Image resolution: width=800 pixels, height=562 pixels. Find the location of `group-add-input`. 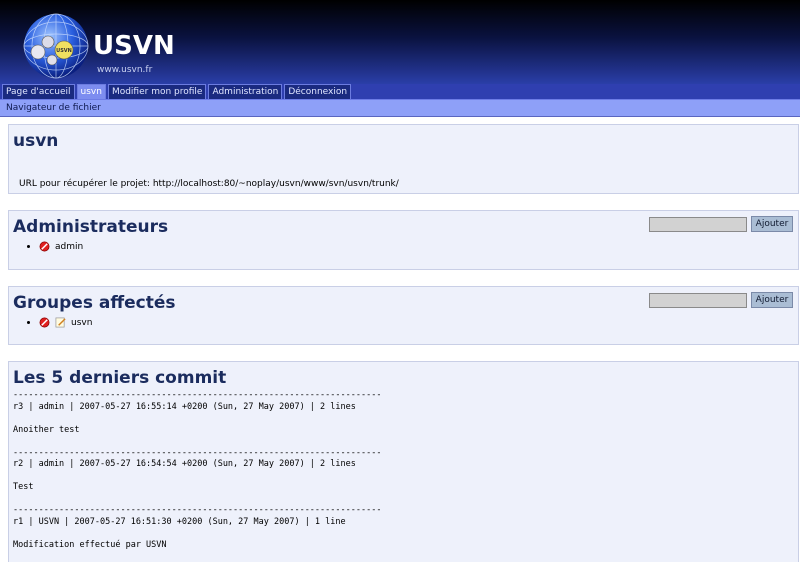

group-add-input is located at coordinates (698, 300).